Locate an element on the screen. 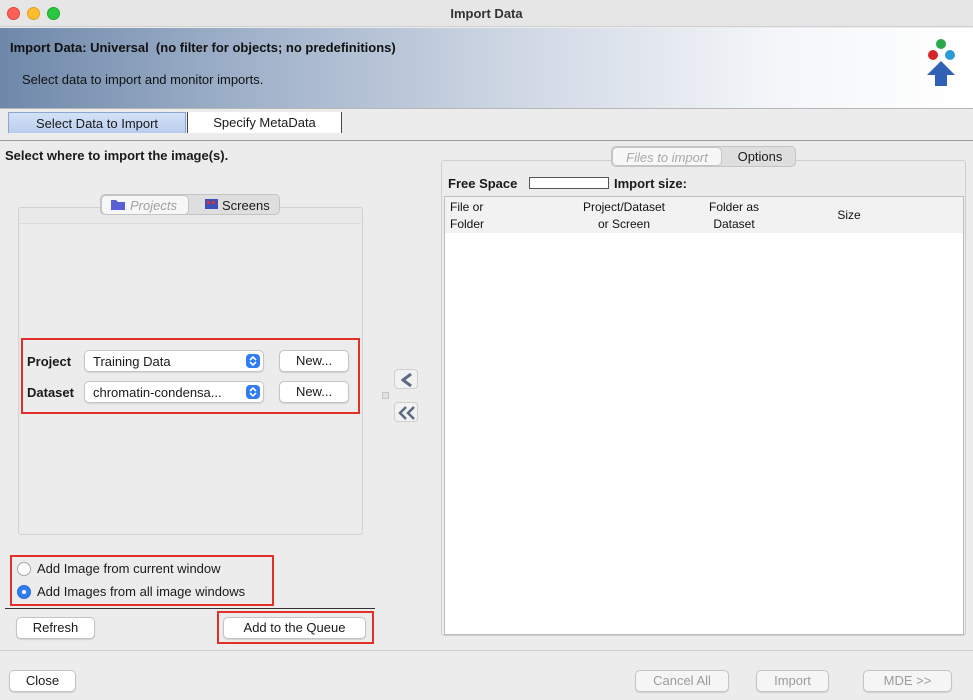 This screenshot has height=700, width=973. import-button: Import is located at coordinates (792, 681).